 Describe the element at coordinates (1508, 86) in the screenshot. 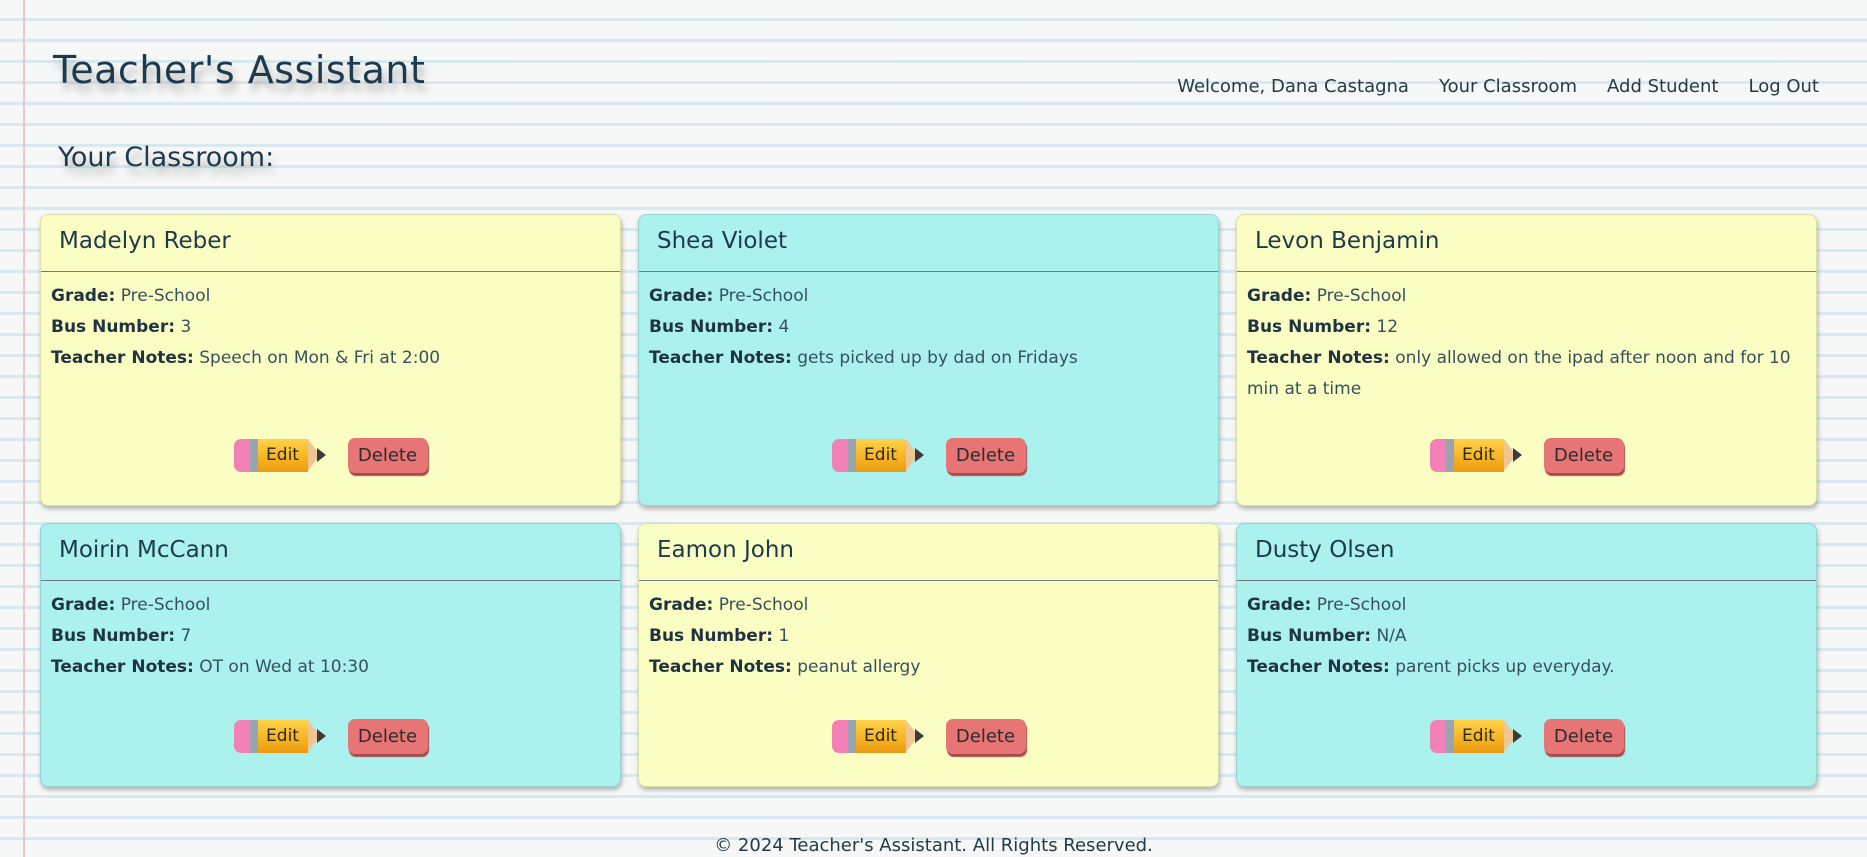

I see `nav-link-your-classroom: Your Classroom` at that location.